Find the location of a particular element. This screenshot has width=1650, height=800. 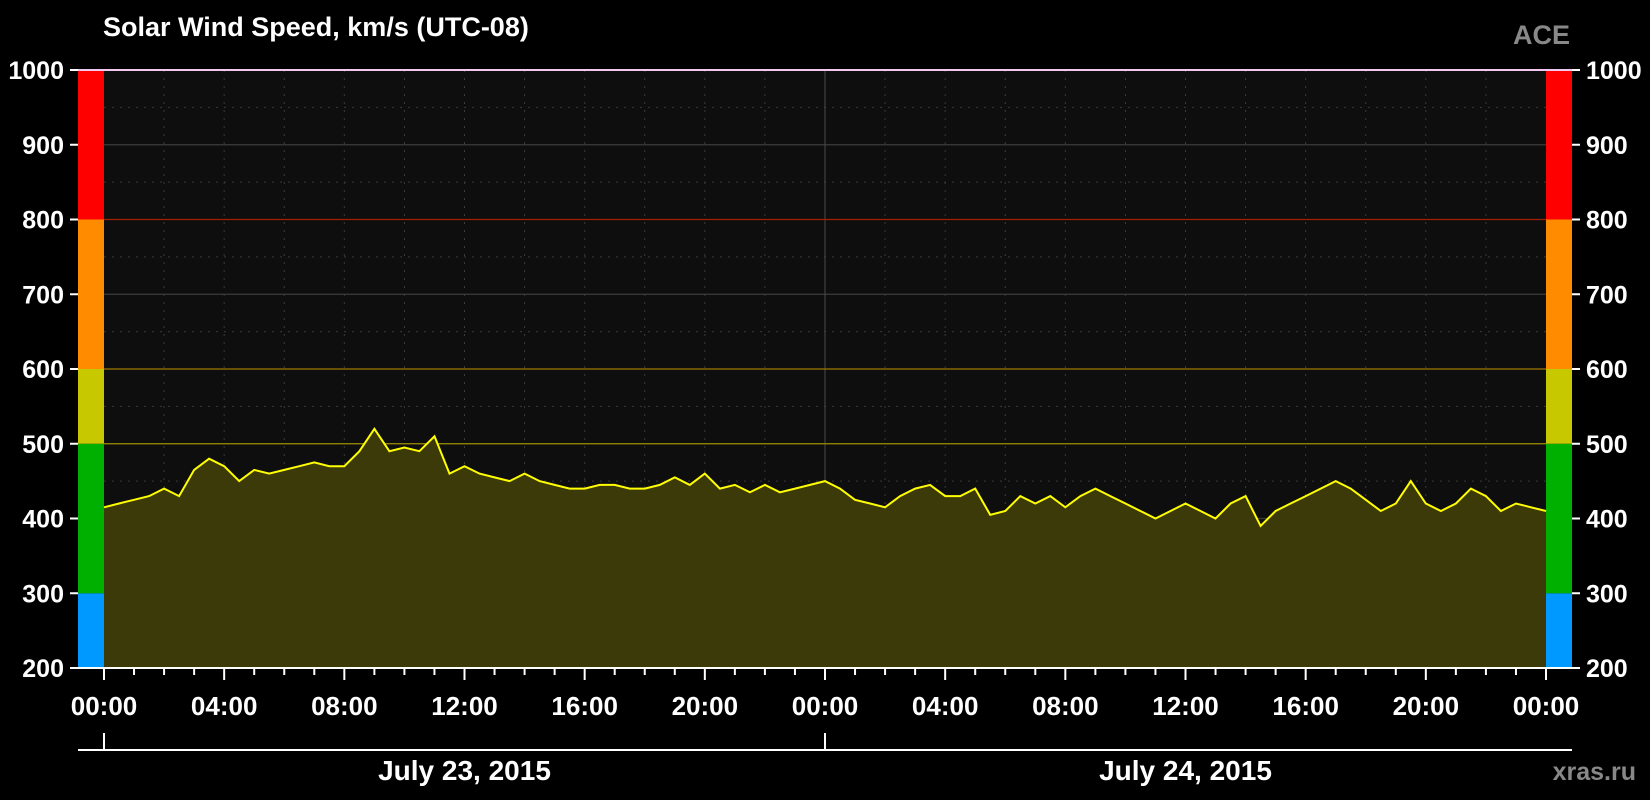

y-axis-left: 1000 900 800 700 600 500 400 300 200 is located at coordinates (43, 370).